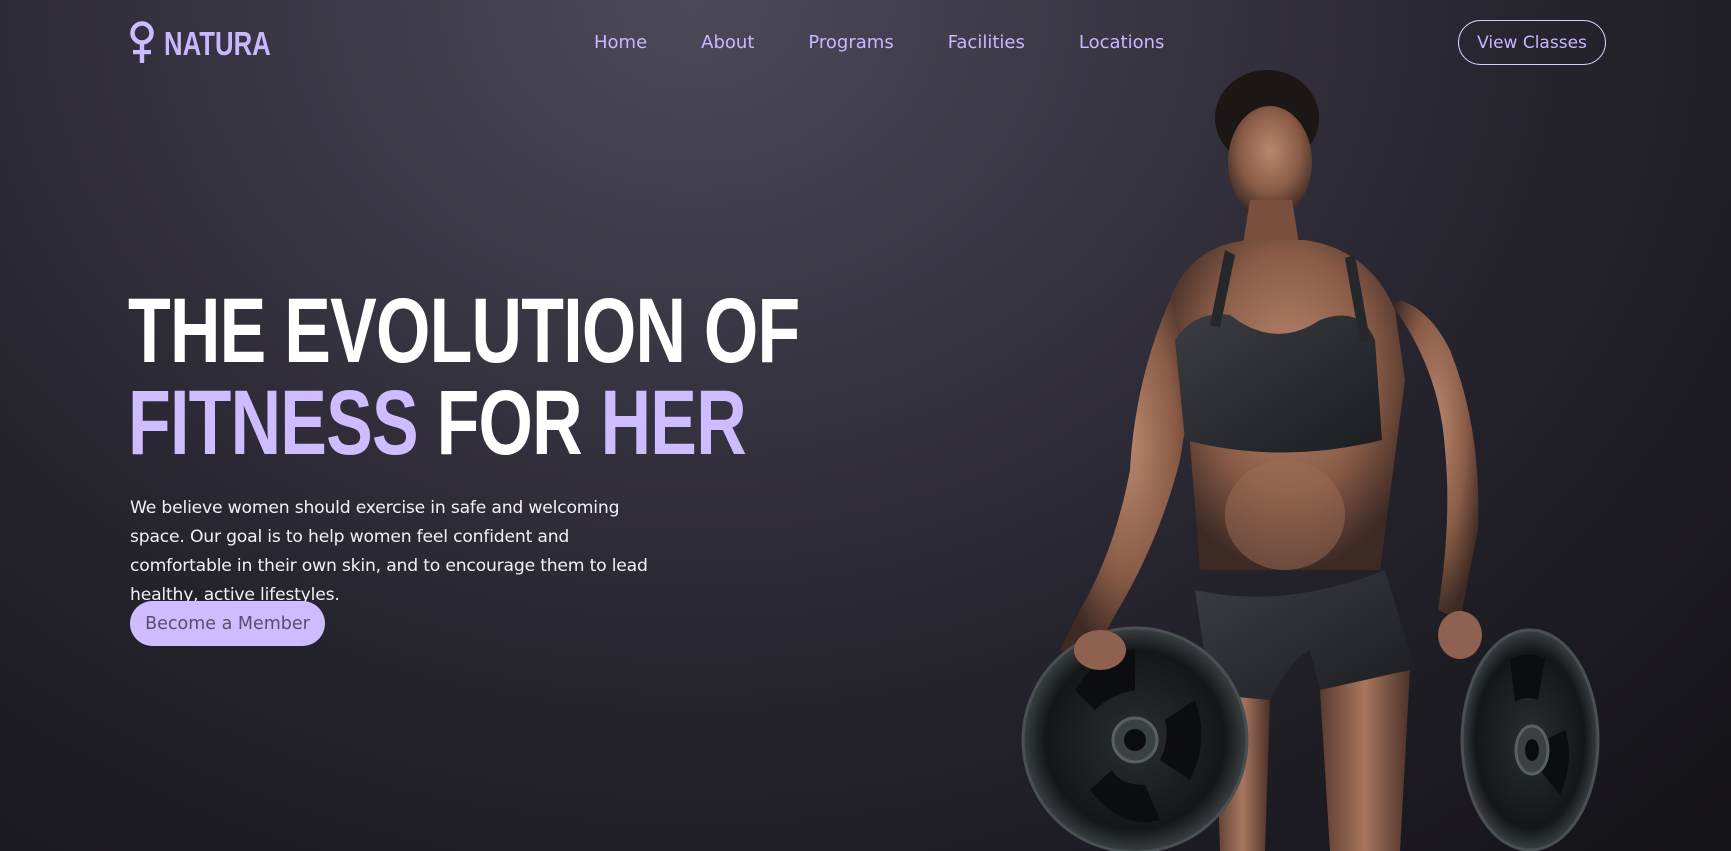  I want to click on female-symbol-icon, so click(142, 42).